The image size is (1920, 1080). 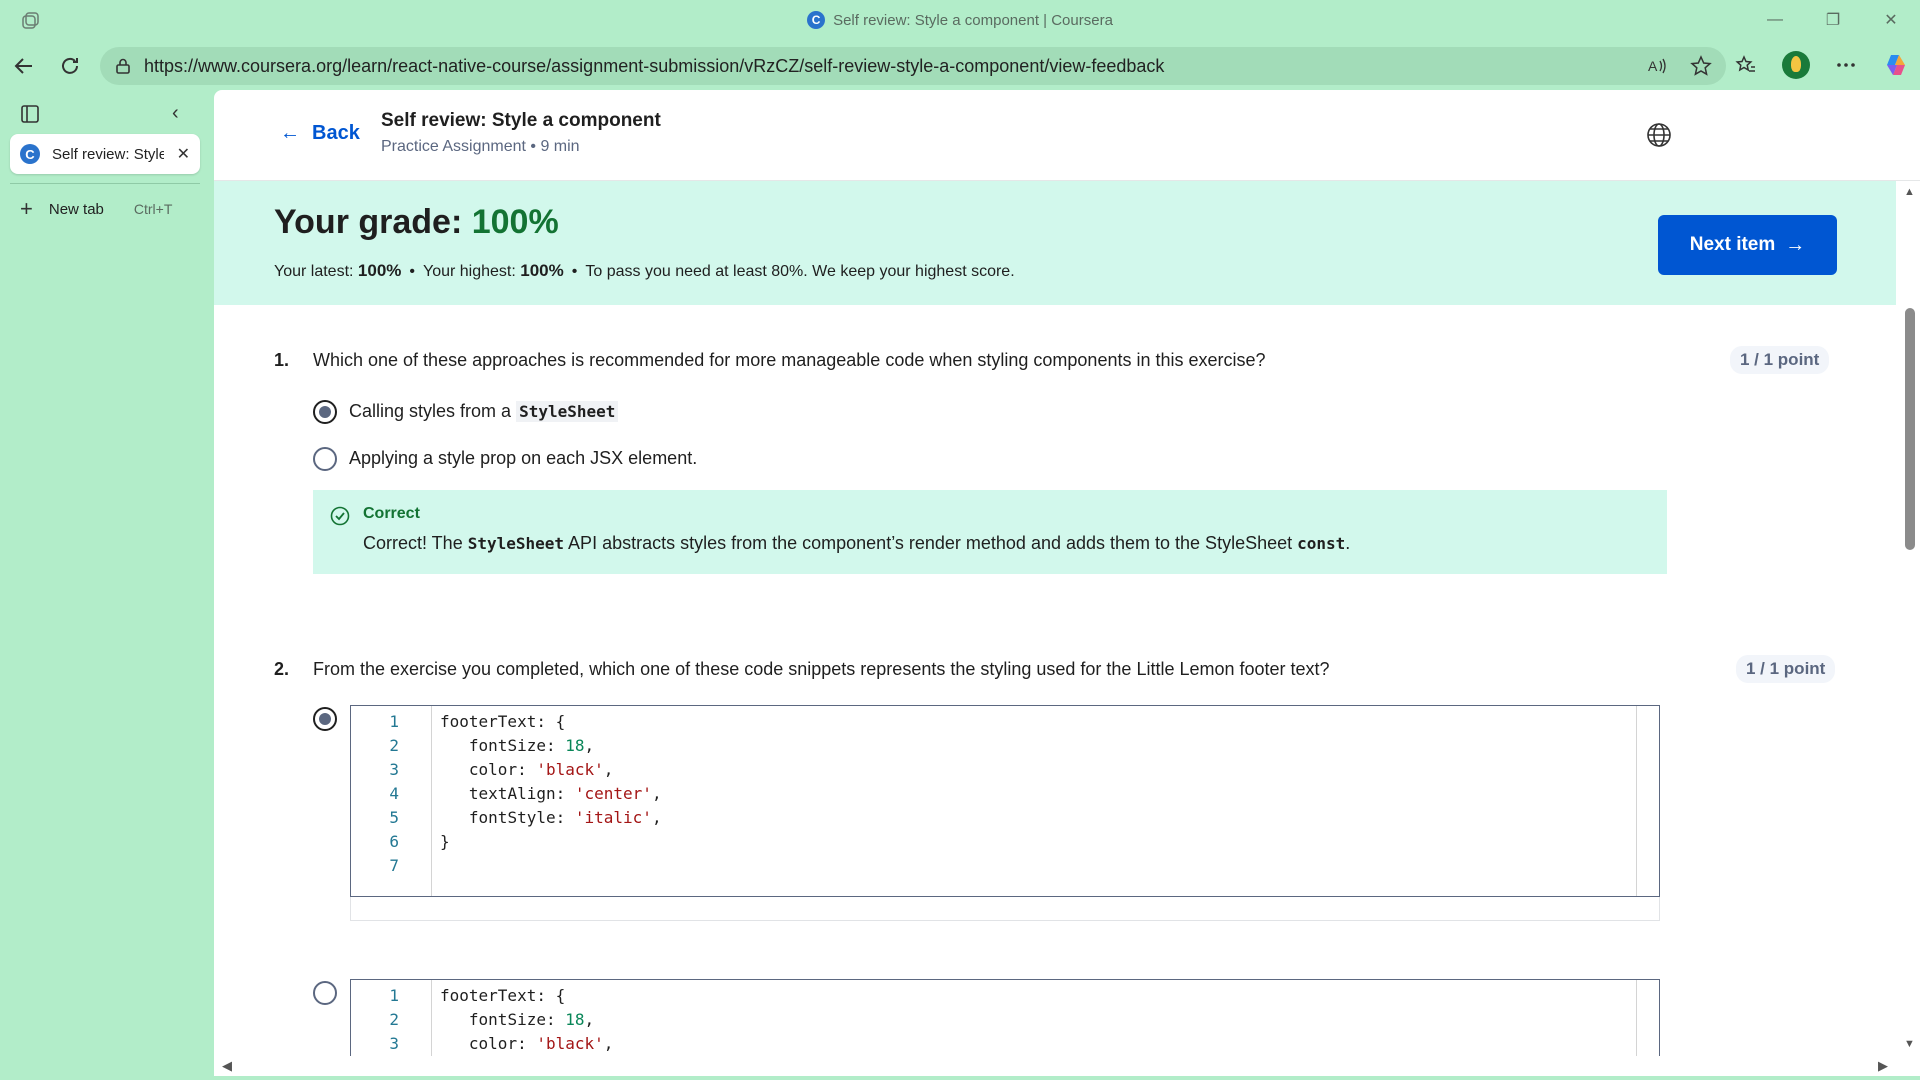 What do you see at coordinates (394, 1019) in the screenshot?
I see `line-number: 2` at bounding box center [394, 1019].